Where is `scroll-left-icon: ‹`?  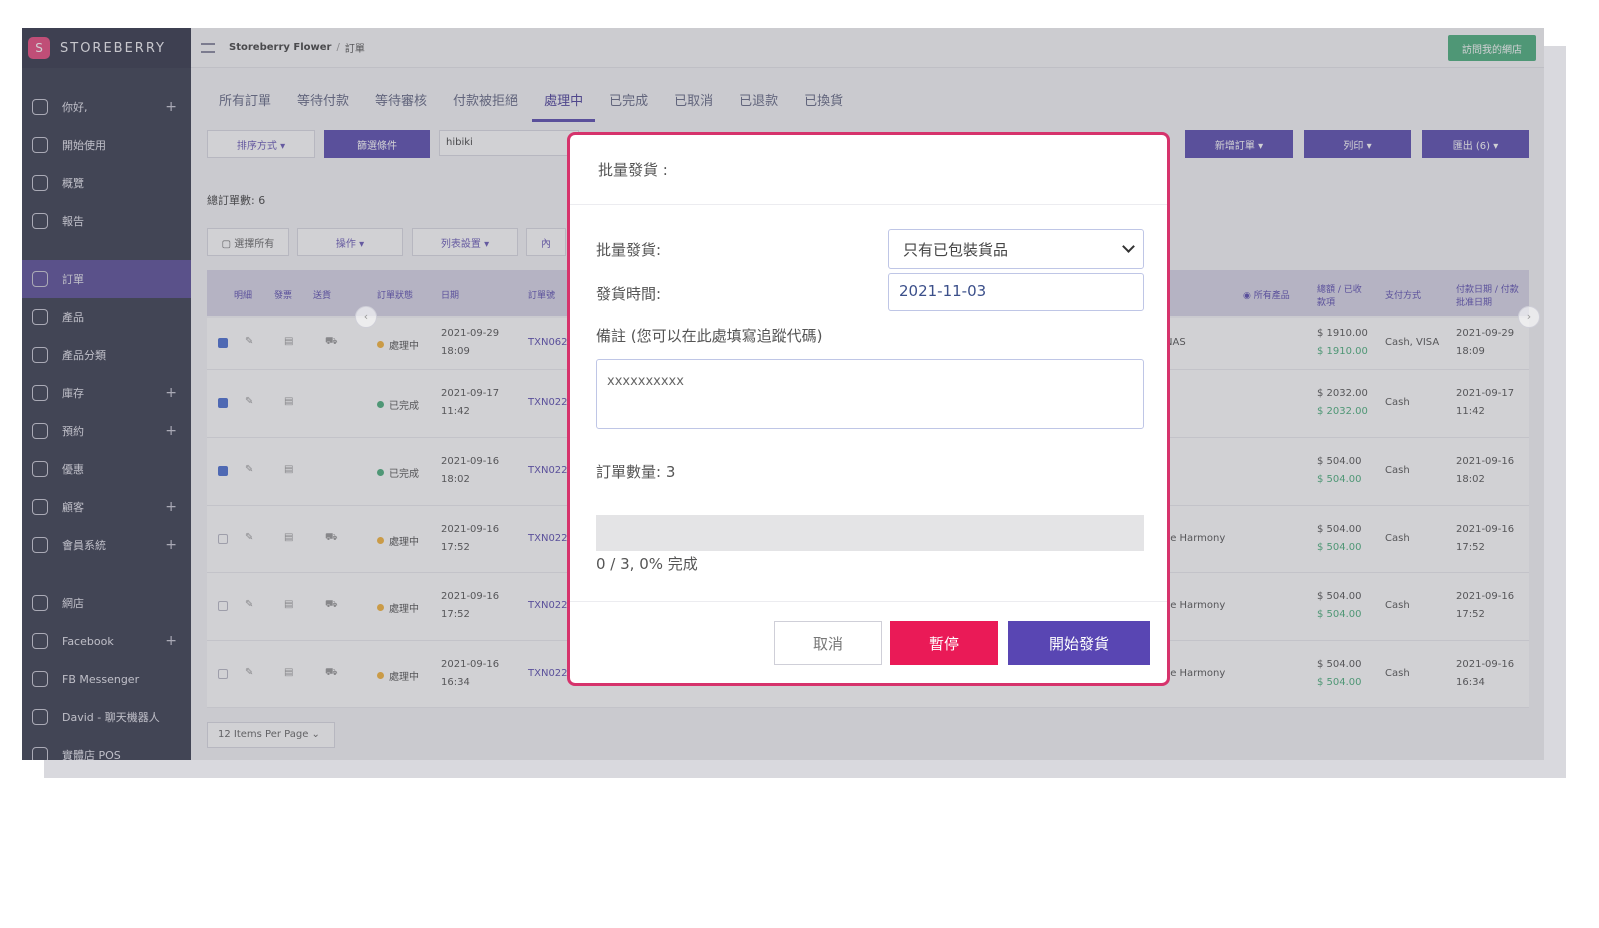
scroll-left-icon: ‹ is located at coordinates (366, 317).